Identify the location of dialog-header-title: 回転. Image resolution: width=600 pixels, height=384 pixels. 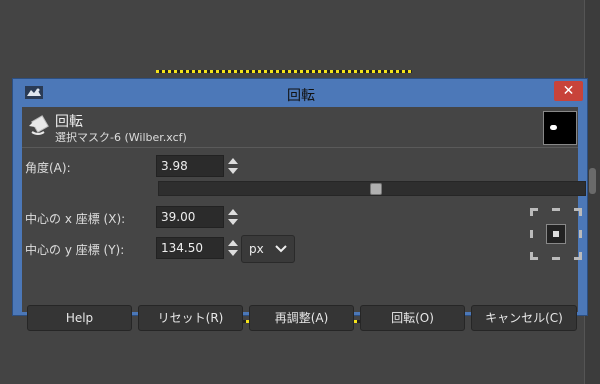
(69, 122).